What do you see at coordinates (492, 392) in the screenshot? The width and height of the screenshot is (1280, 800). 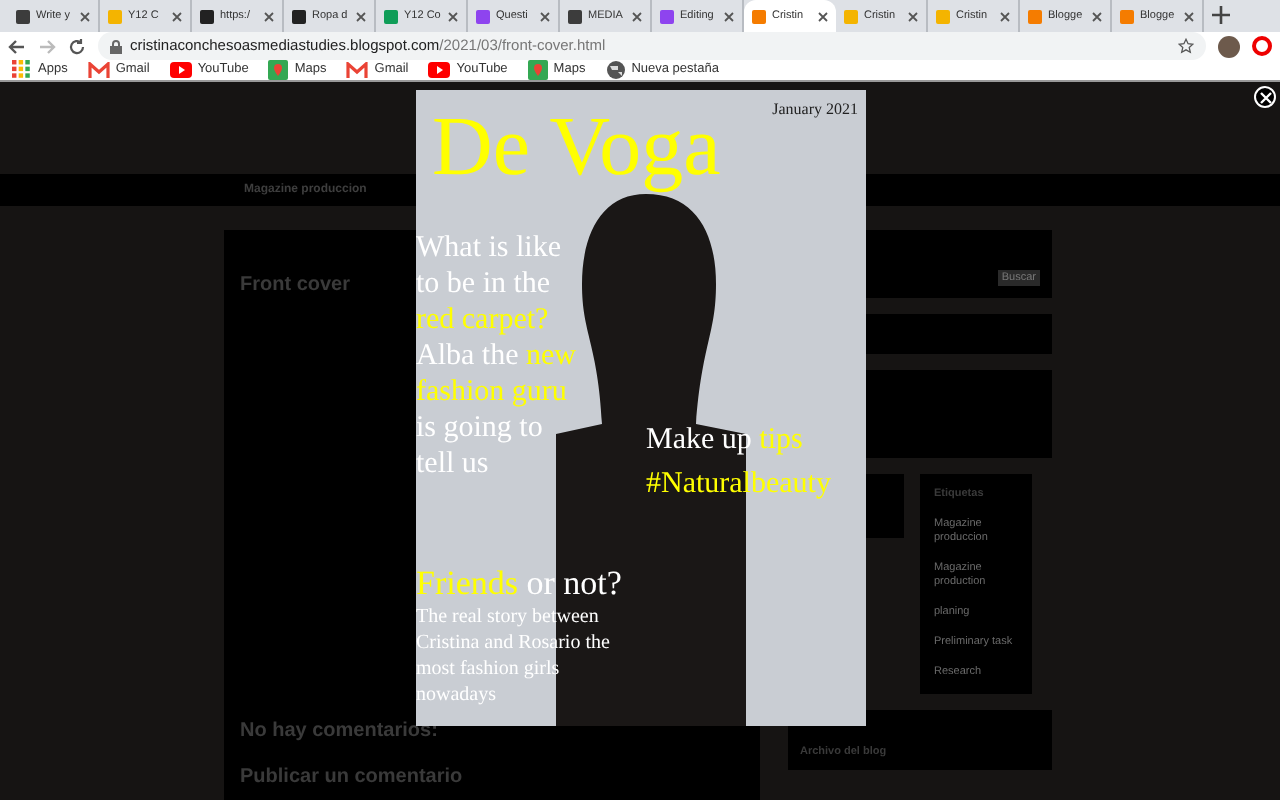 I see `cover-line: fashion guru` at bounding box center [492, 392].